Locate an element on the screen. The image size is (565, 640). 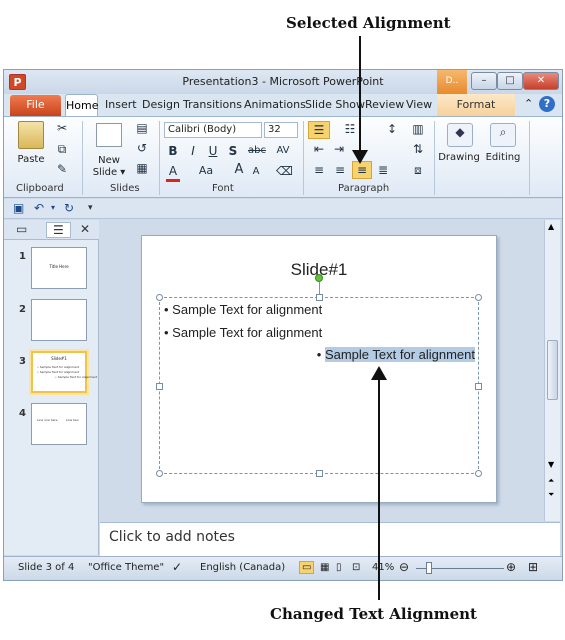
tab-animations: Animations is located at coordinates (275, 104).